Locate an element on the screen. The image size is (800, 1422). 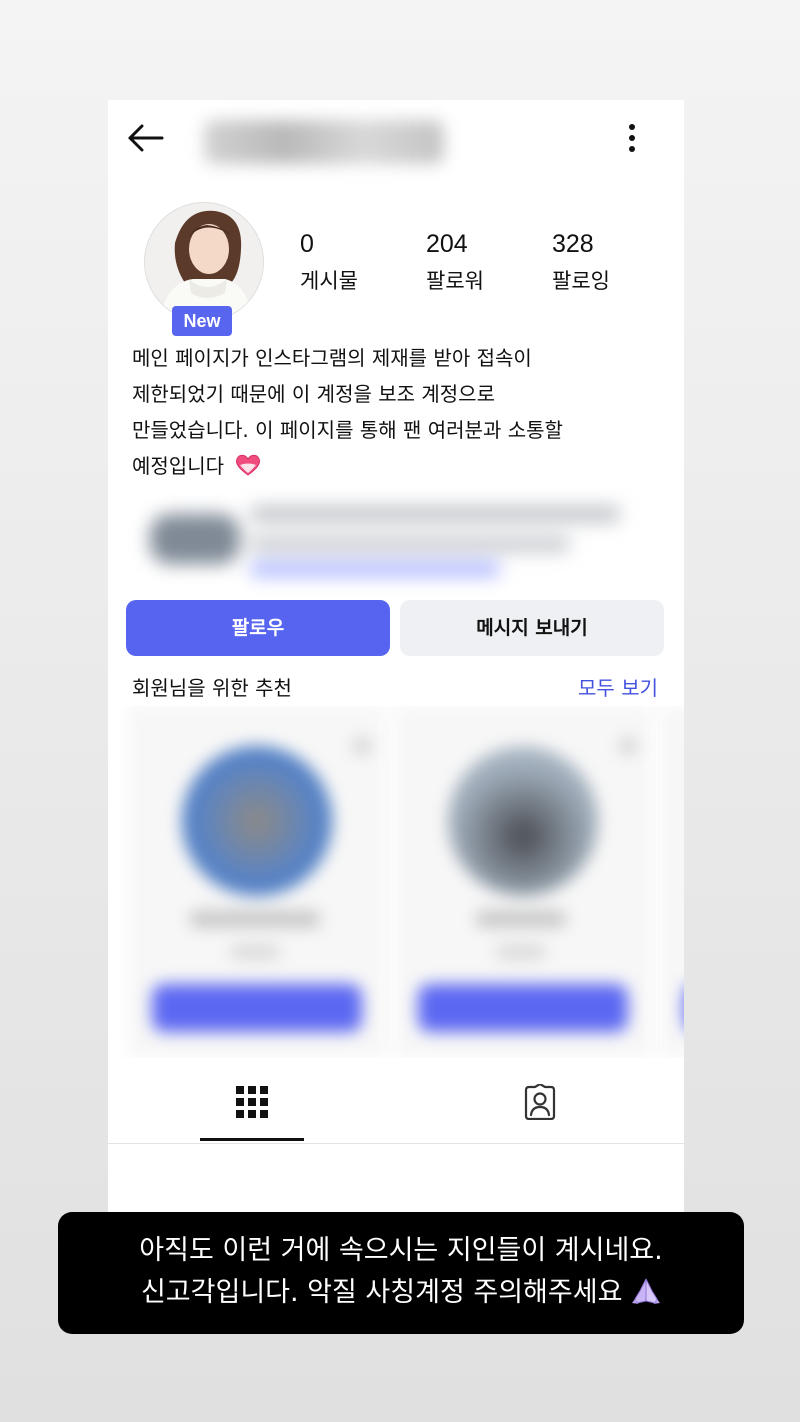
back-arrow-icon is located at coordinates (146, 138).